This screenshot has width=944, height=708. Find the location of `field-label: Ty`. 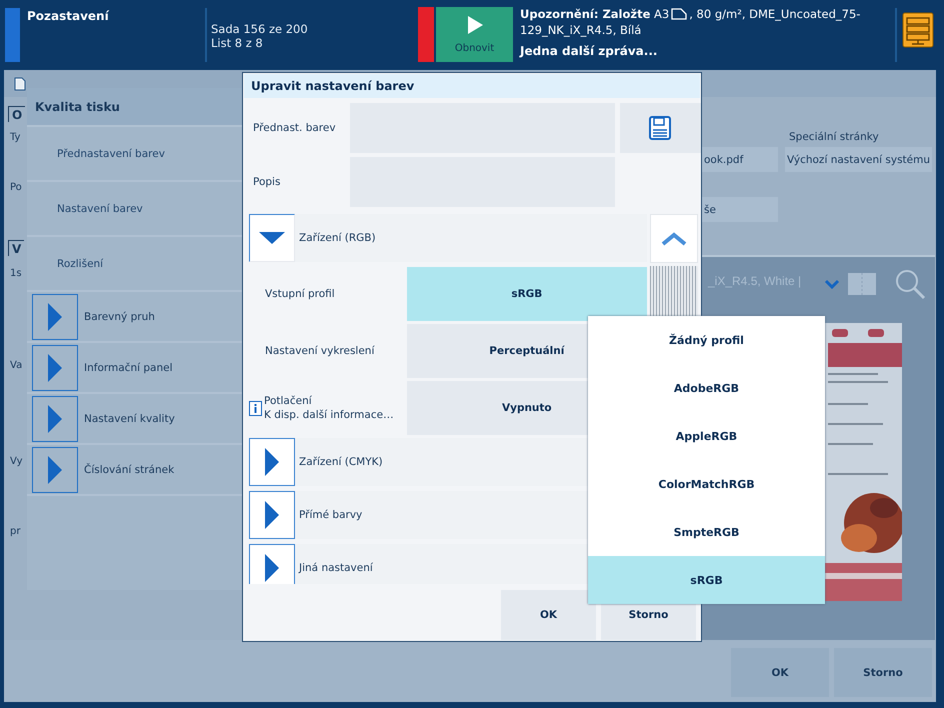

field-label: Ty is located at coordinates (15, 137).